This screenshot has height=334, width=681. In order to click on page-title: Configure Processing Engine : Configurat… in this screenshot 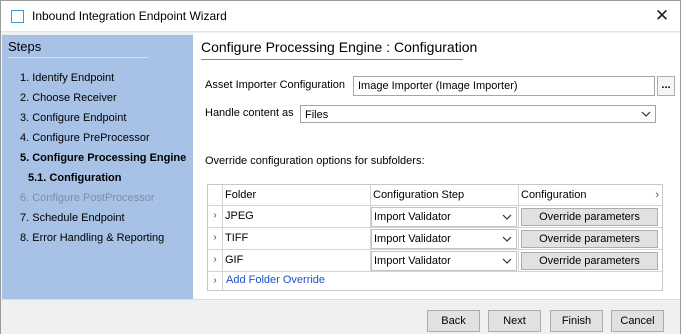, I will do `click(339, 47)`.